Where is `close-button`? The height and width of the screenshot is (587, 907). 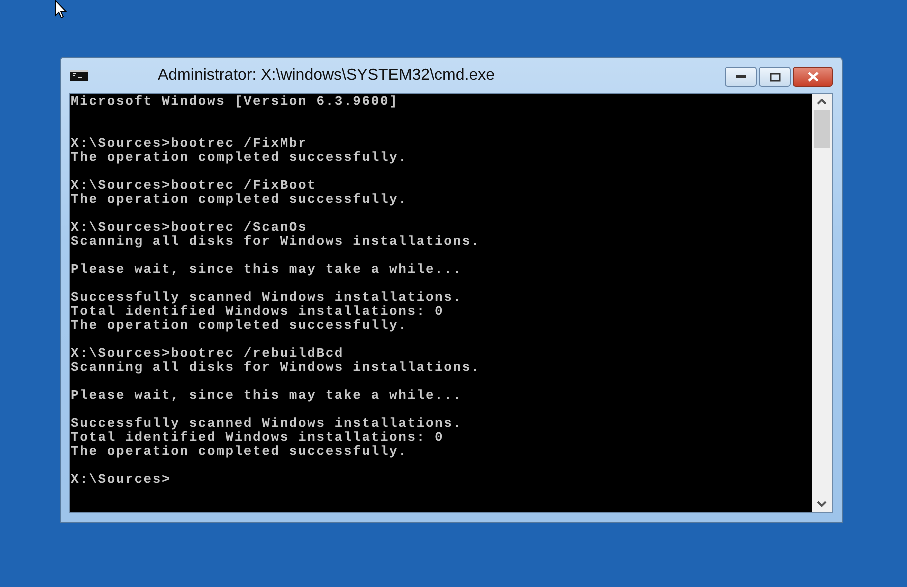
close-button is located at coordinates (813, 77).